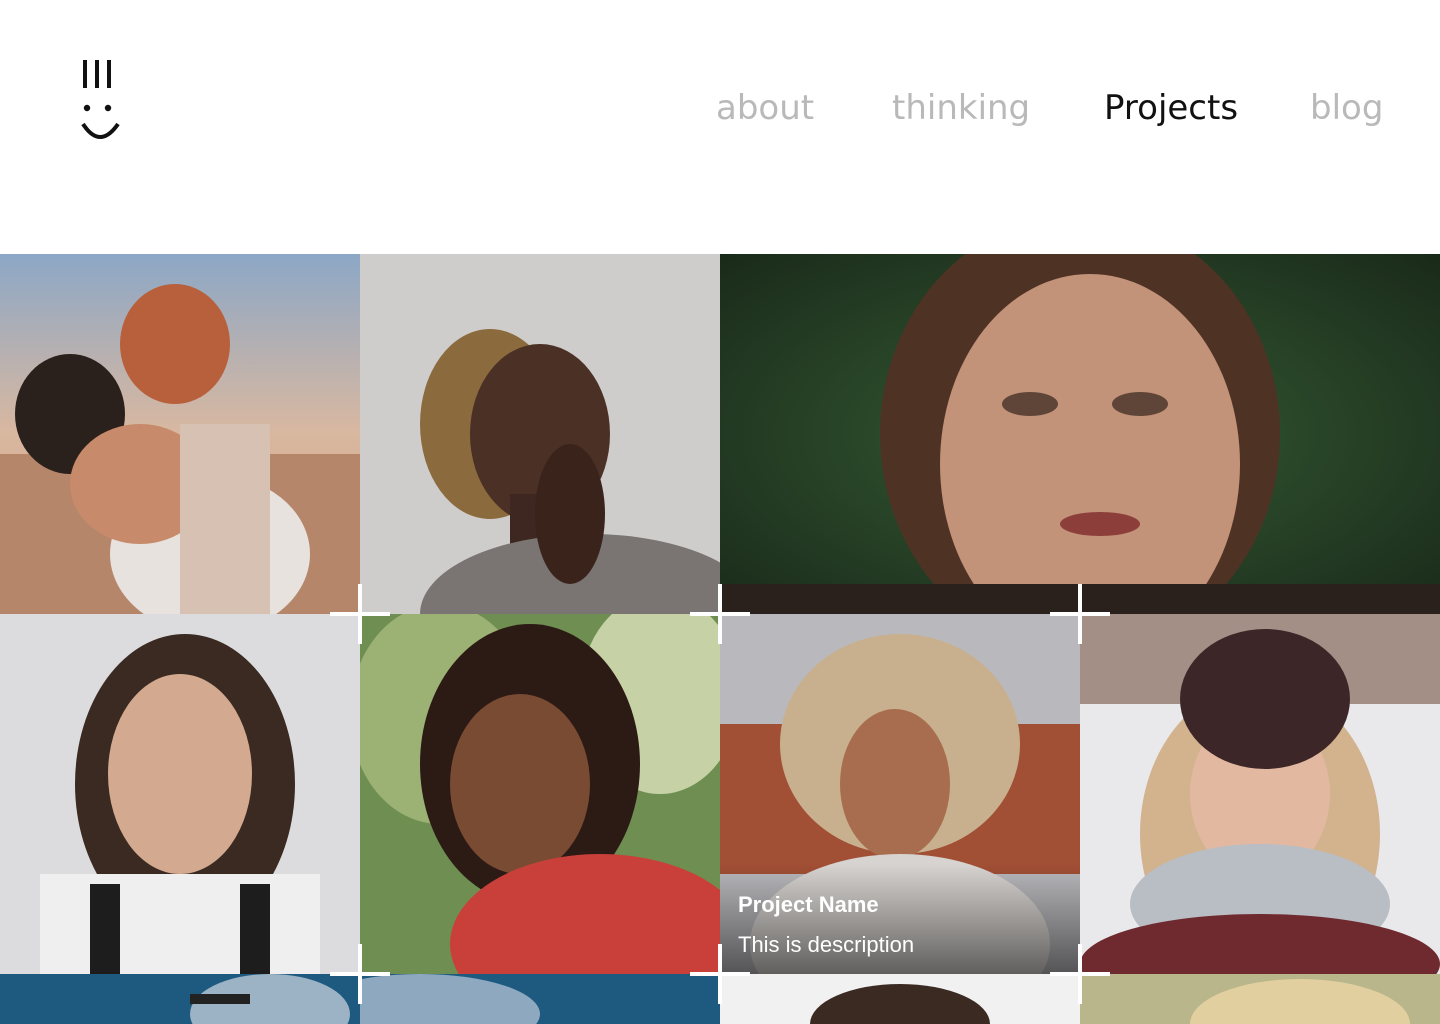 The image size is (1440, 1024). Describe the element at coordinates (765, 108) in the screenshot. I see `nav-about: about` at that location.